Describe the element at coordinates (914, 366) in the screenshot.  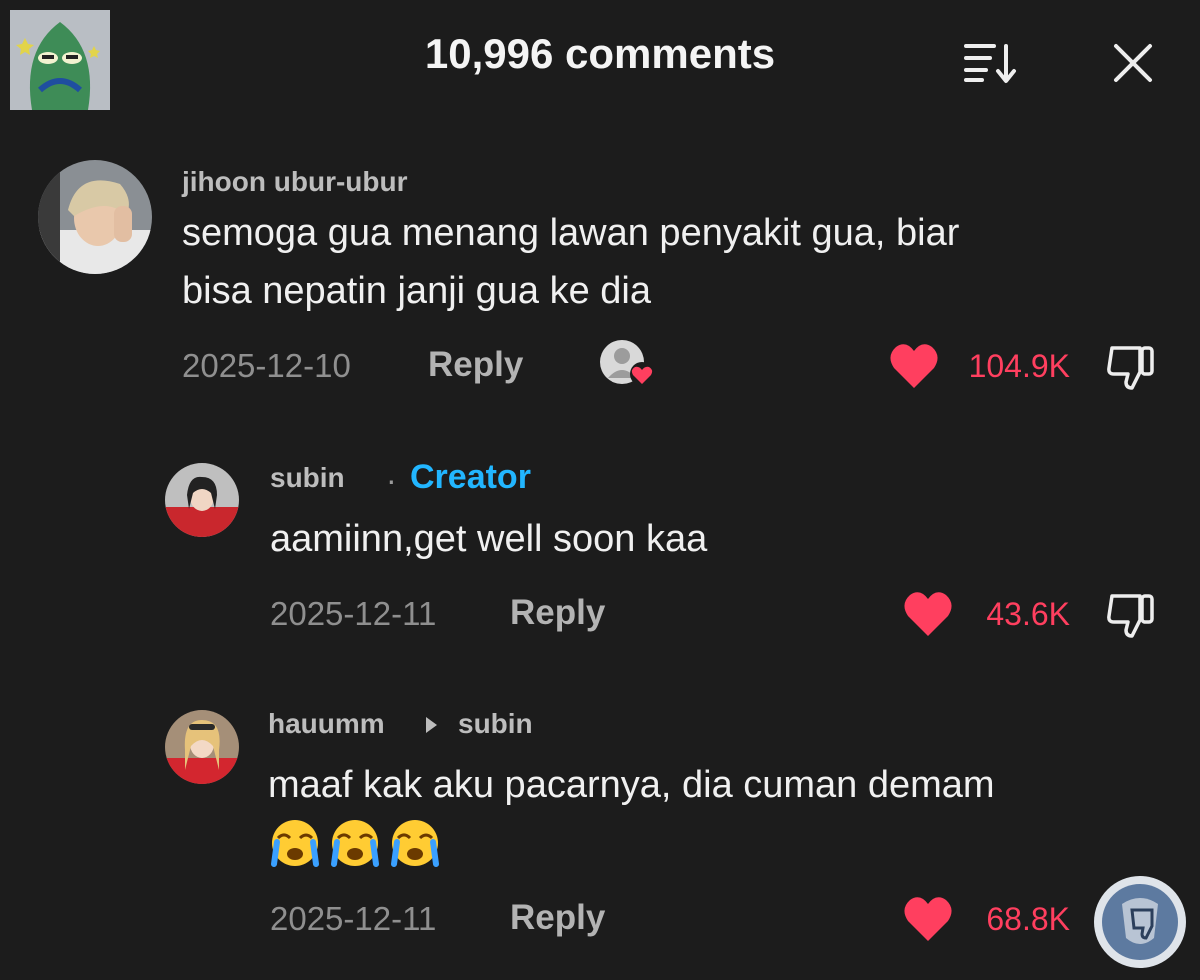
I see `heart-icon` at that location.